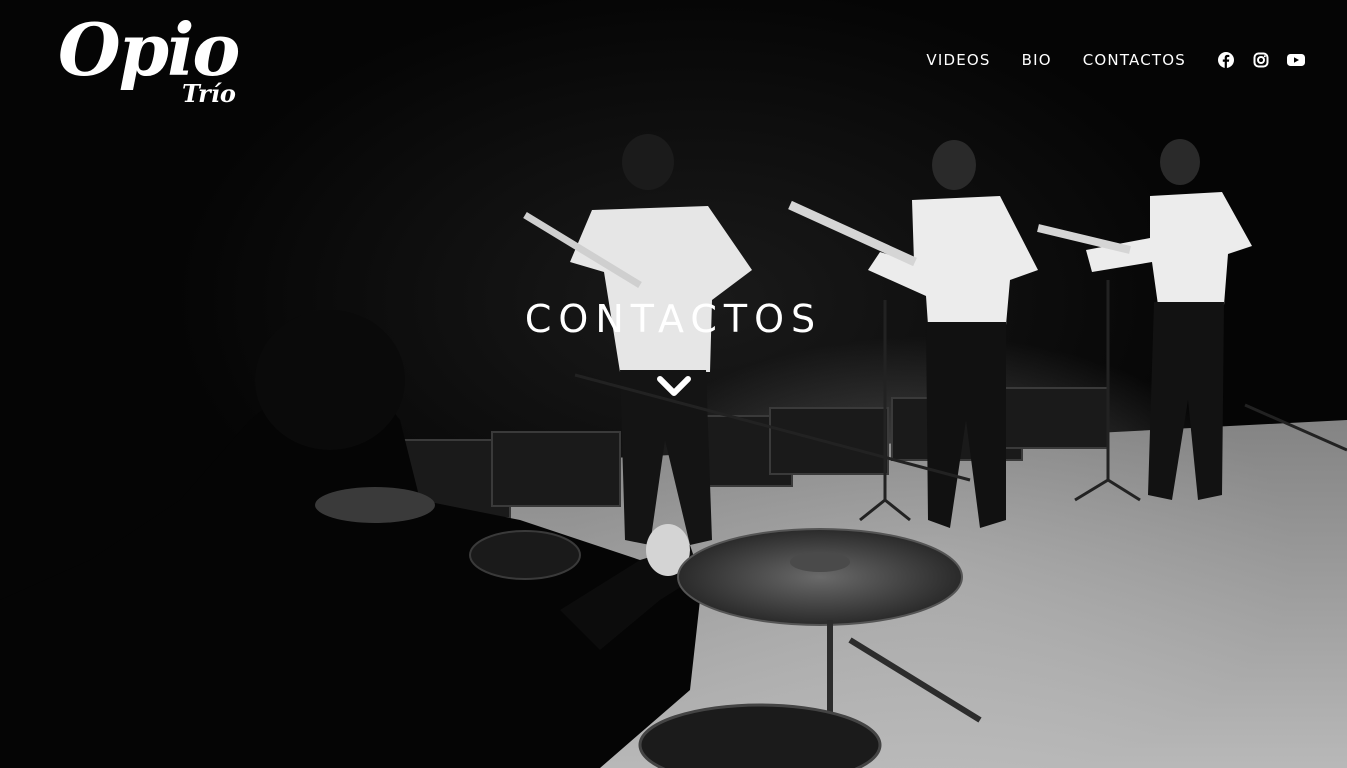 This screenshot has height=768, width=1347. I want to click on logo: Opio Trío, so click(168, 60).